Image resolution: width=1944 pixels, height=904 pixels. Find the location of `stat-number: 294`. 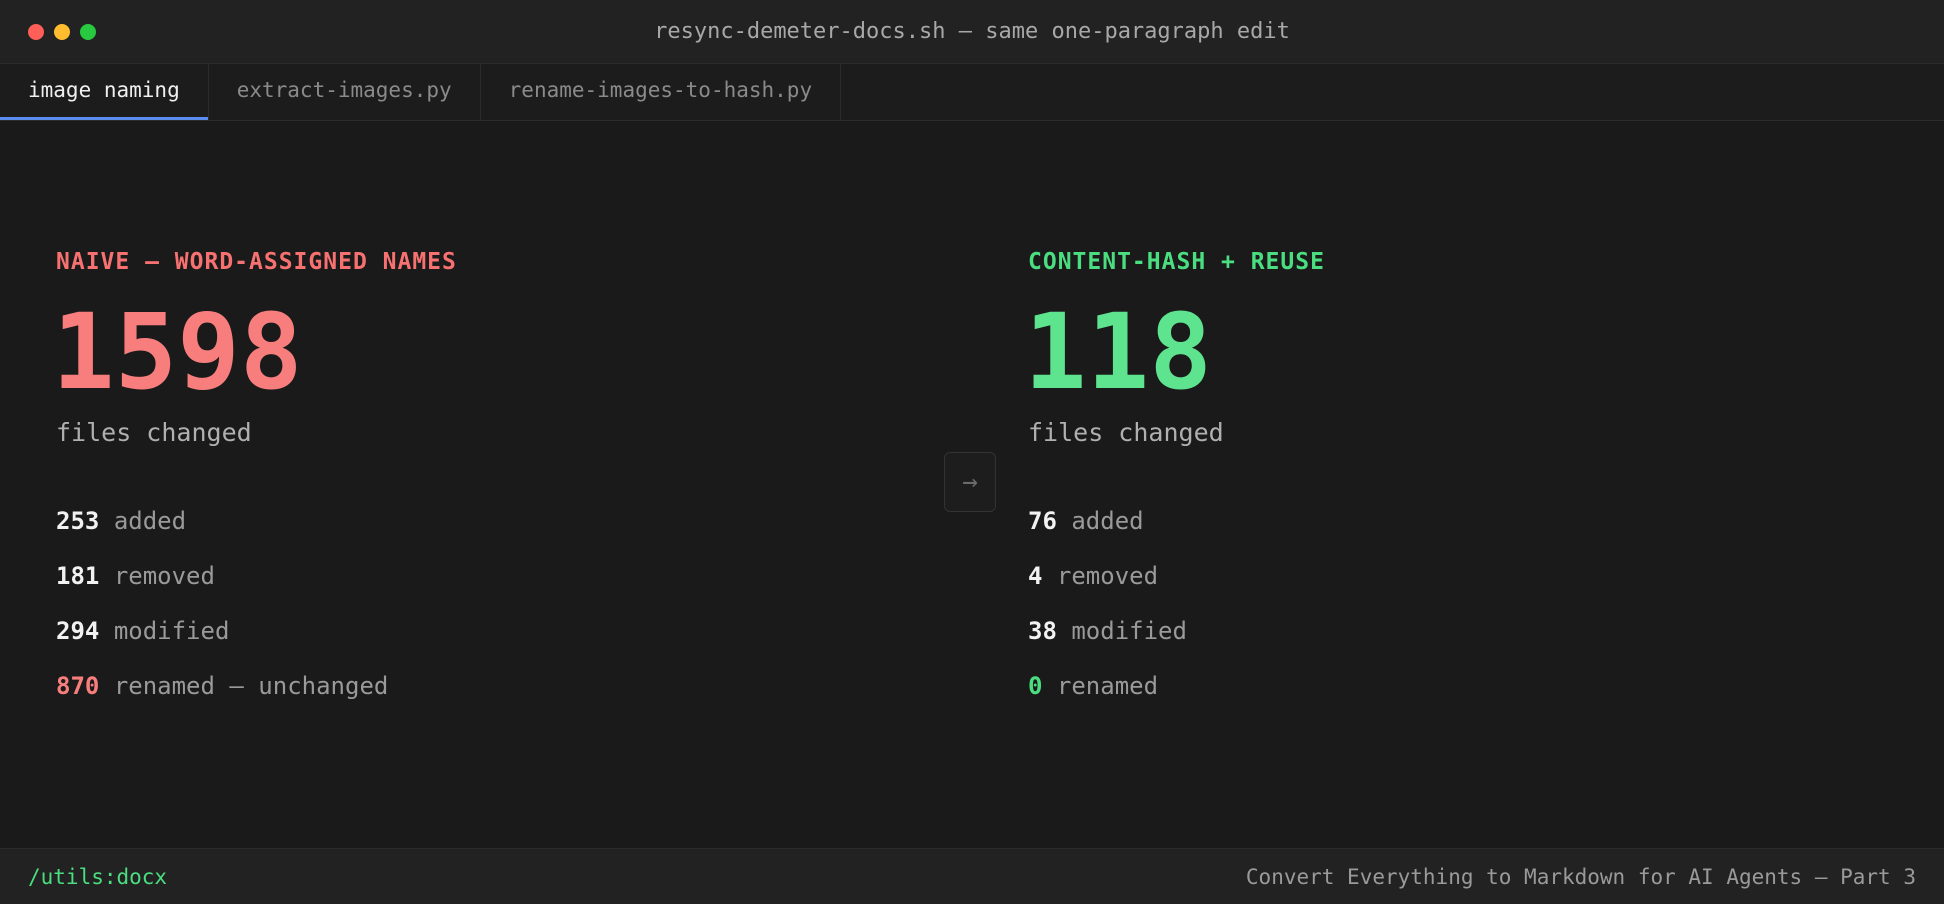

stat-number: 294 is located at coordinates (78, 631).